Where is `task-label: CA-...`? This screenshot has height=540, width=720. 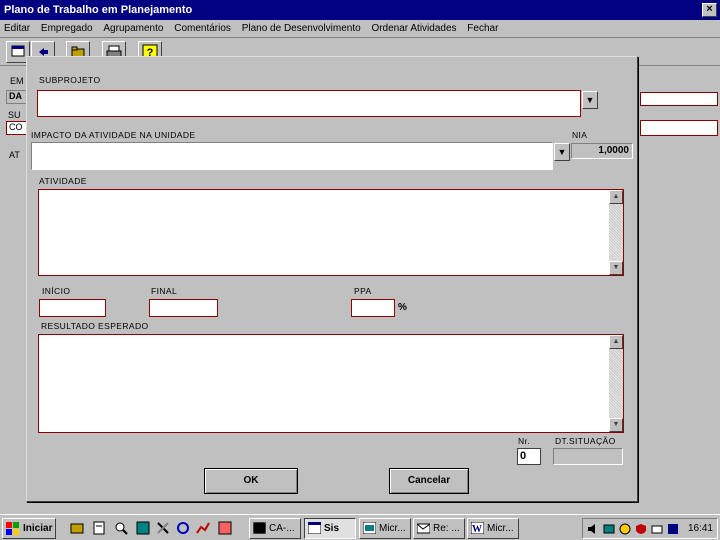 task-label: CA-... is located at coordinates (282, 528).